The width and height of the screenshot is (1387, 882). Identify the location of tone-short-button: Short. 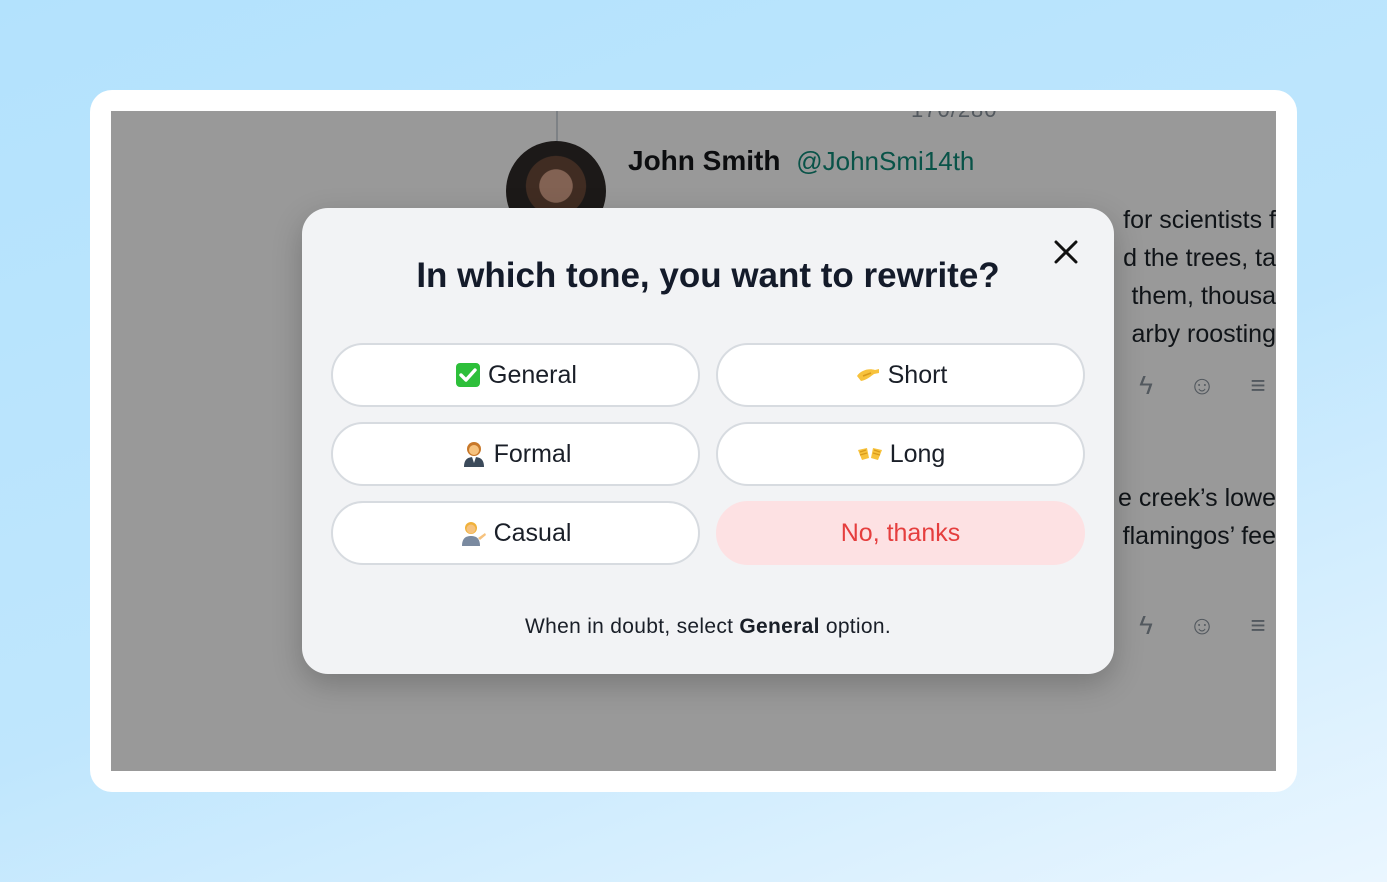
(900, 375).